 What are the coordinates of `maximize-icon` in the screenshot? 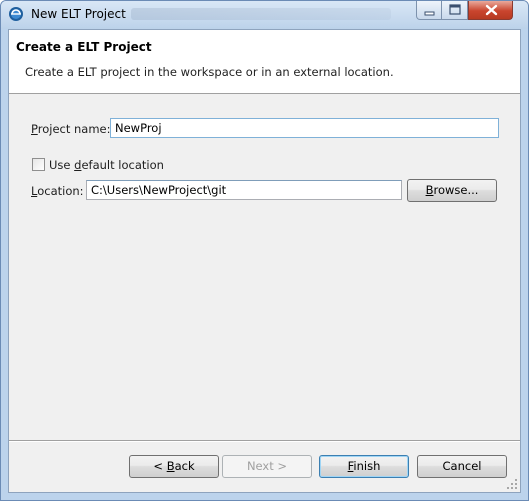 It's located at (455, 9).